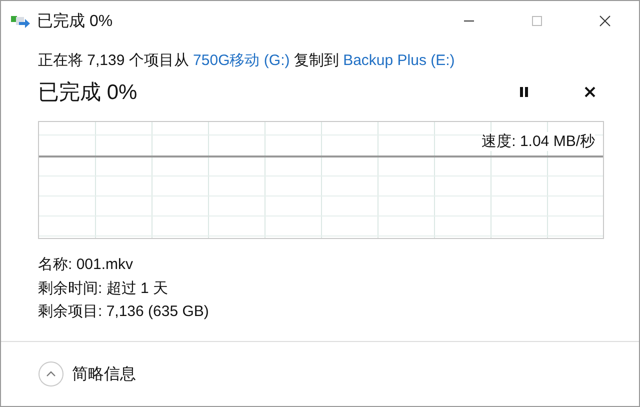 The height and width of the screenshot is (407, 640). Describe the element at coordinates (538, 141) in the screenshot. I see `speed-label: 速度: 1.04 MB/秒` at that location.